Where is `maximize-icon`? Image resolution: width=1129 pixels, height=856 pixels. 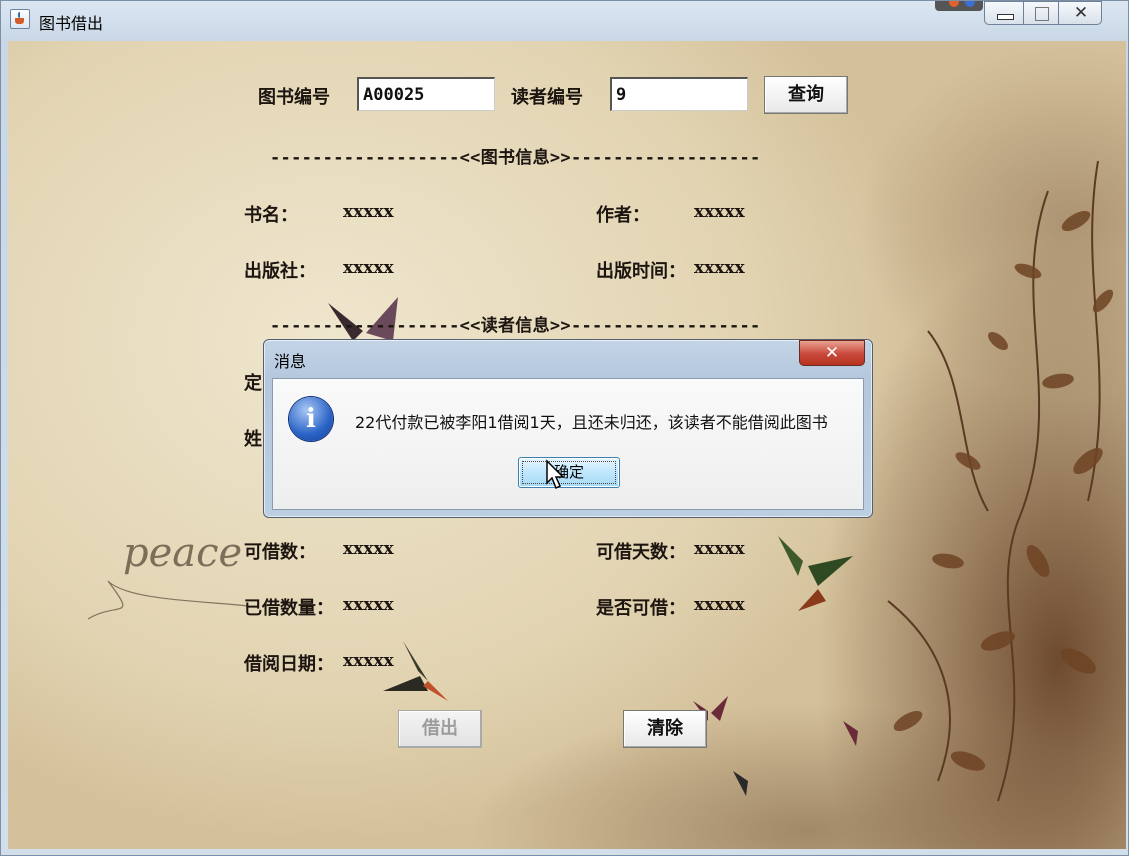 maximize-icon is located at coordinates (1042, 14).